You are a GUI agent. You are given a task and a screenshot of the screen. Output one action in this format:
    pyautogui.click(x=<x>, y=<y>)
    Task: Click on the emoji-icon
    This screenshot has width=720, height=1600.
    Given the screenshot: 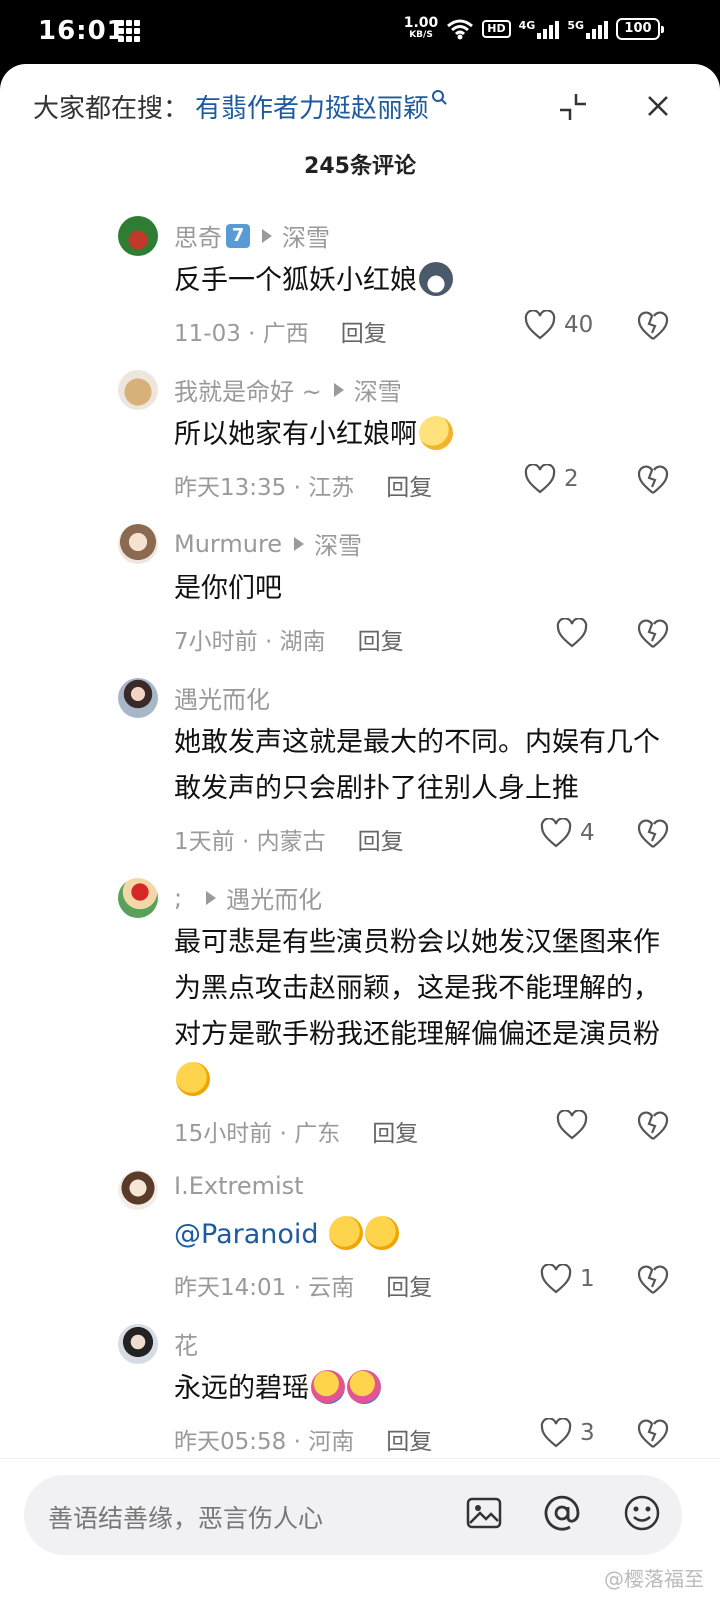 What is the action you would take?
    pyautogui.click(x=642, y=1513)
    